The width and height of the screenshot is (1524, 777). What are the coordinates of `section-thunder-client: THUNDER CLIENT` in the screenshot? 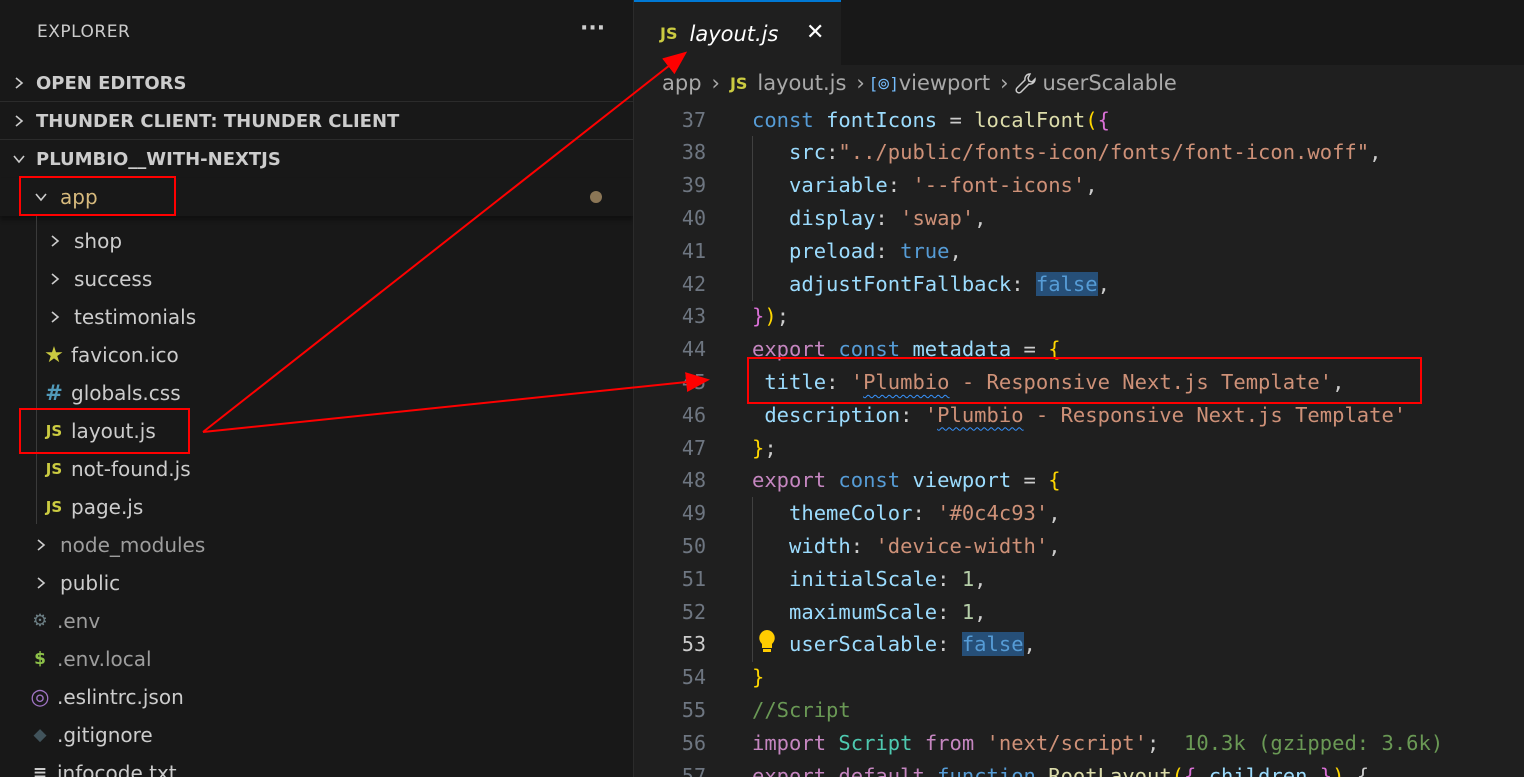 It's located at (316, 121).